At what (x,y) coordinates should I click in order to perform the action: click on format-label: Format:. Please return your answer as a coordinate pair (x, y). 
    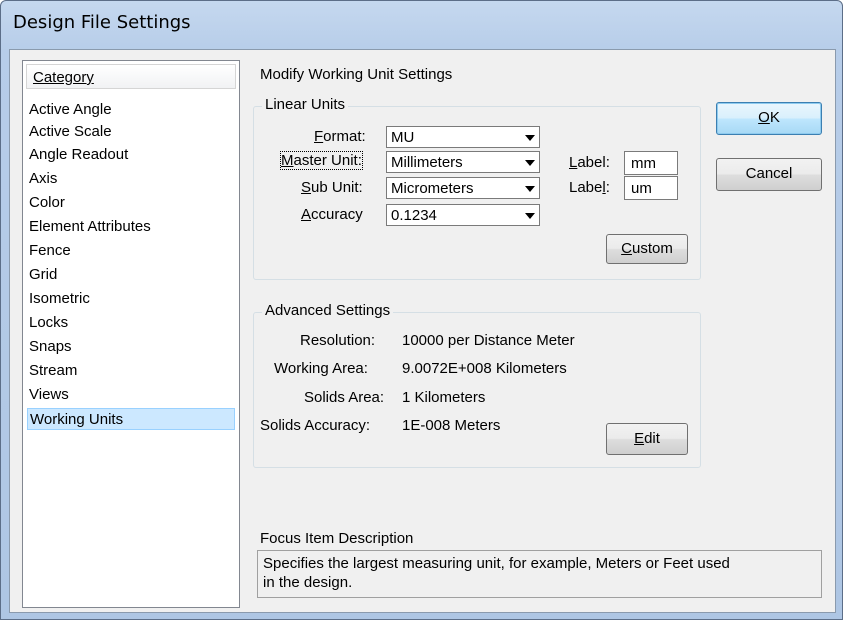
    Looking at the image, I should click on (340, 136).